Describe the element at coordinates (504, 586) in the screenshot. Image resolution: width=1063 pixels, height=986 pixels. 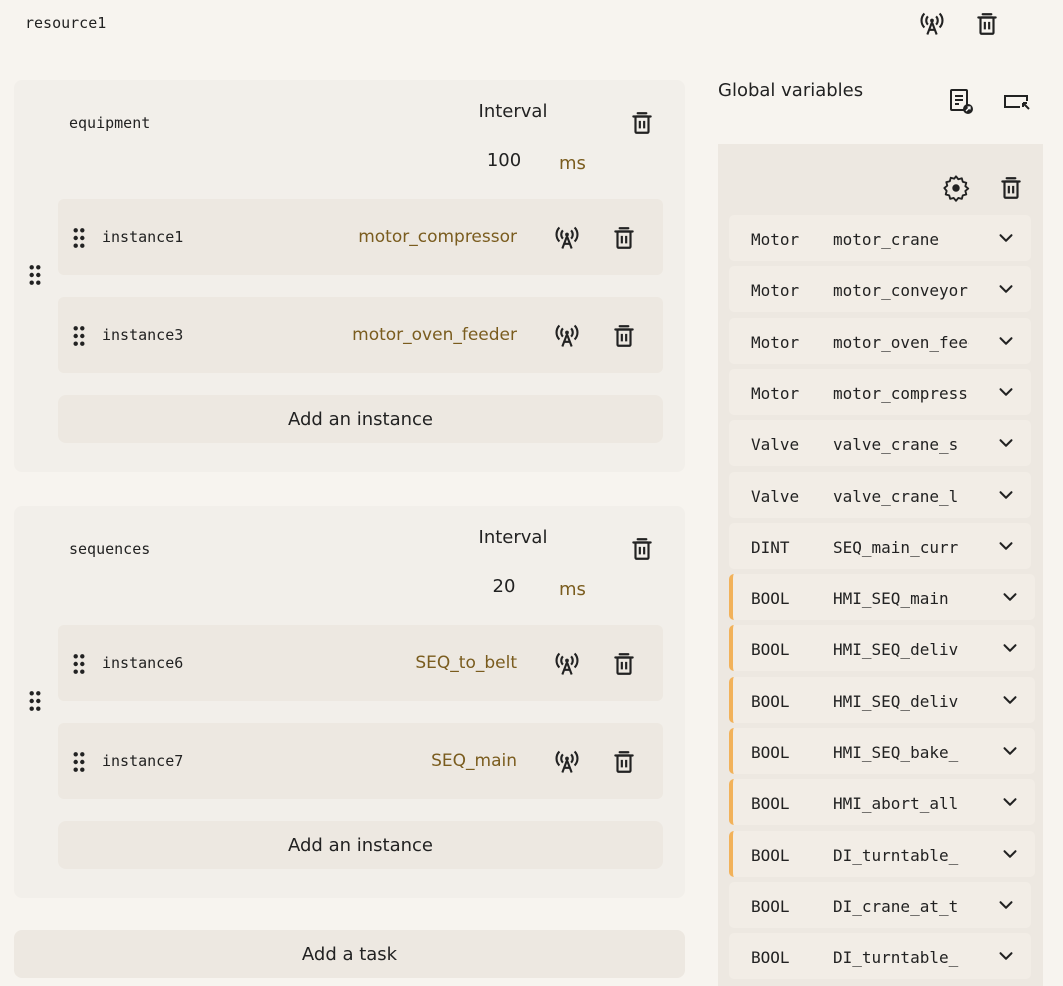
I see `interval-value-input: 20` at that location.